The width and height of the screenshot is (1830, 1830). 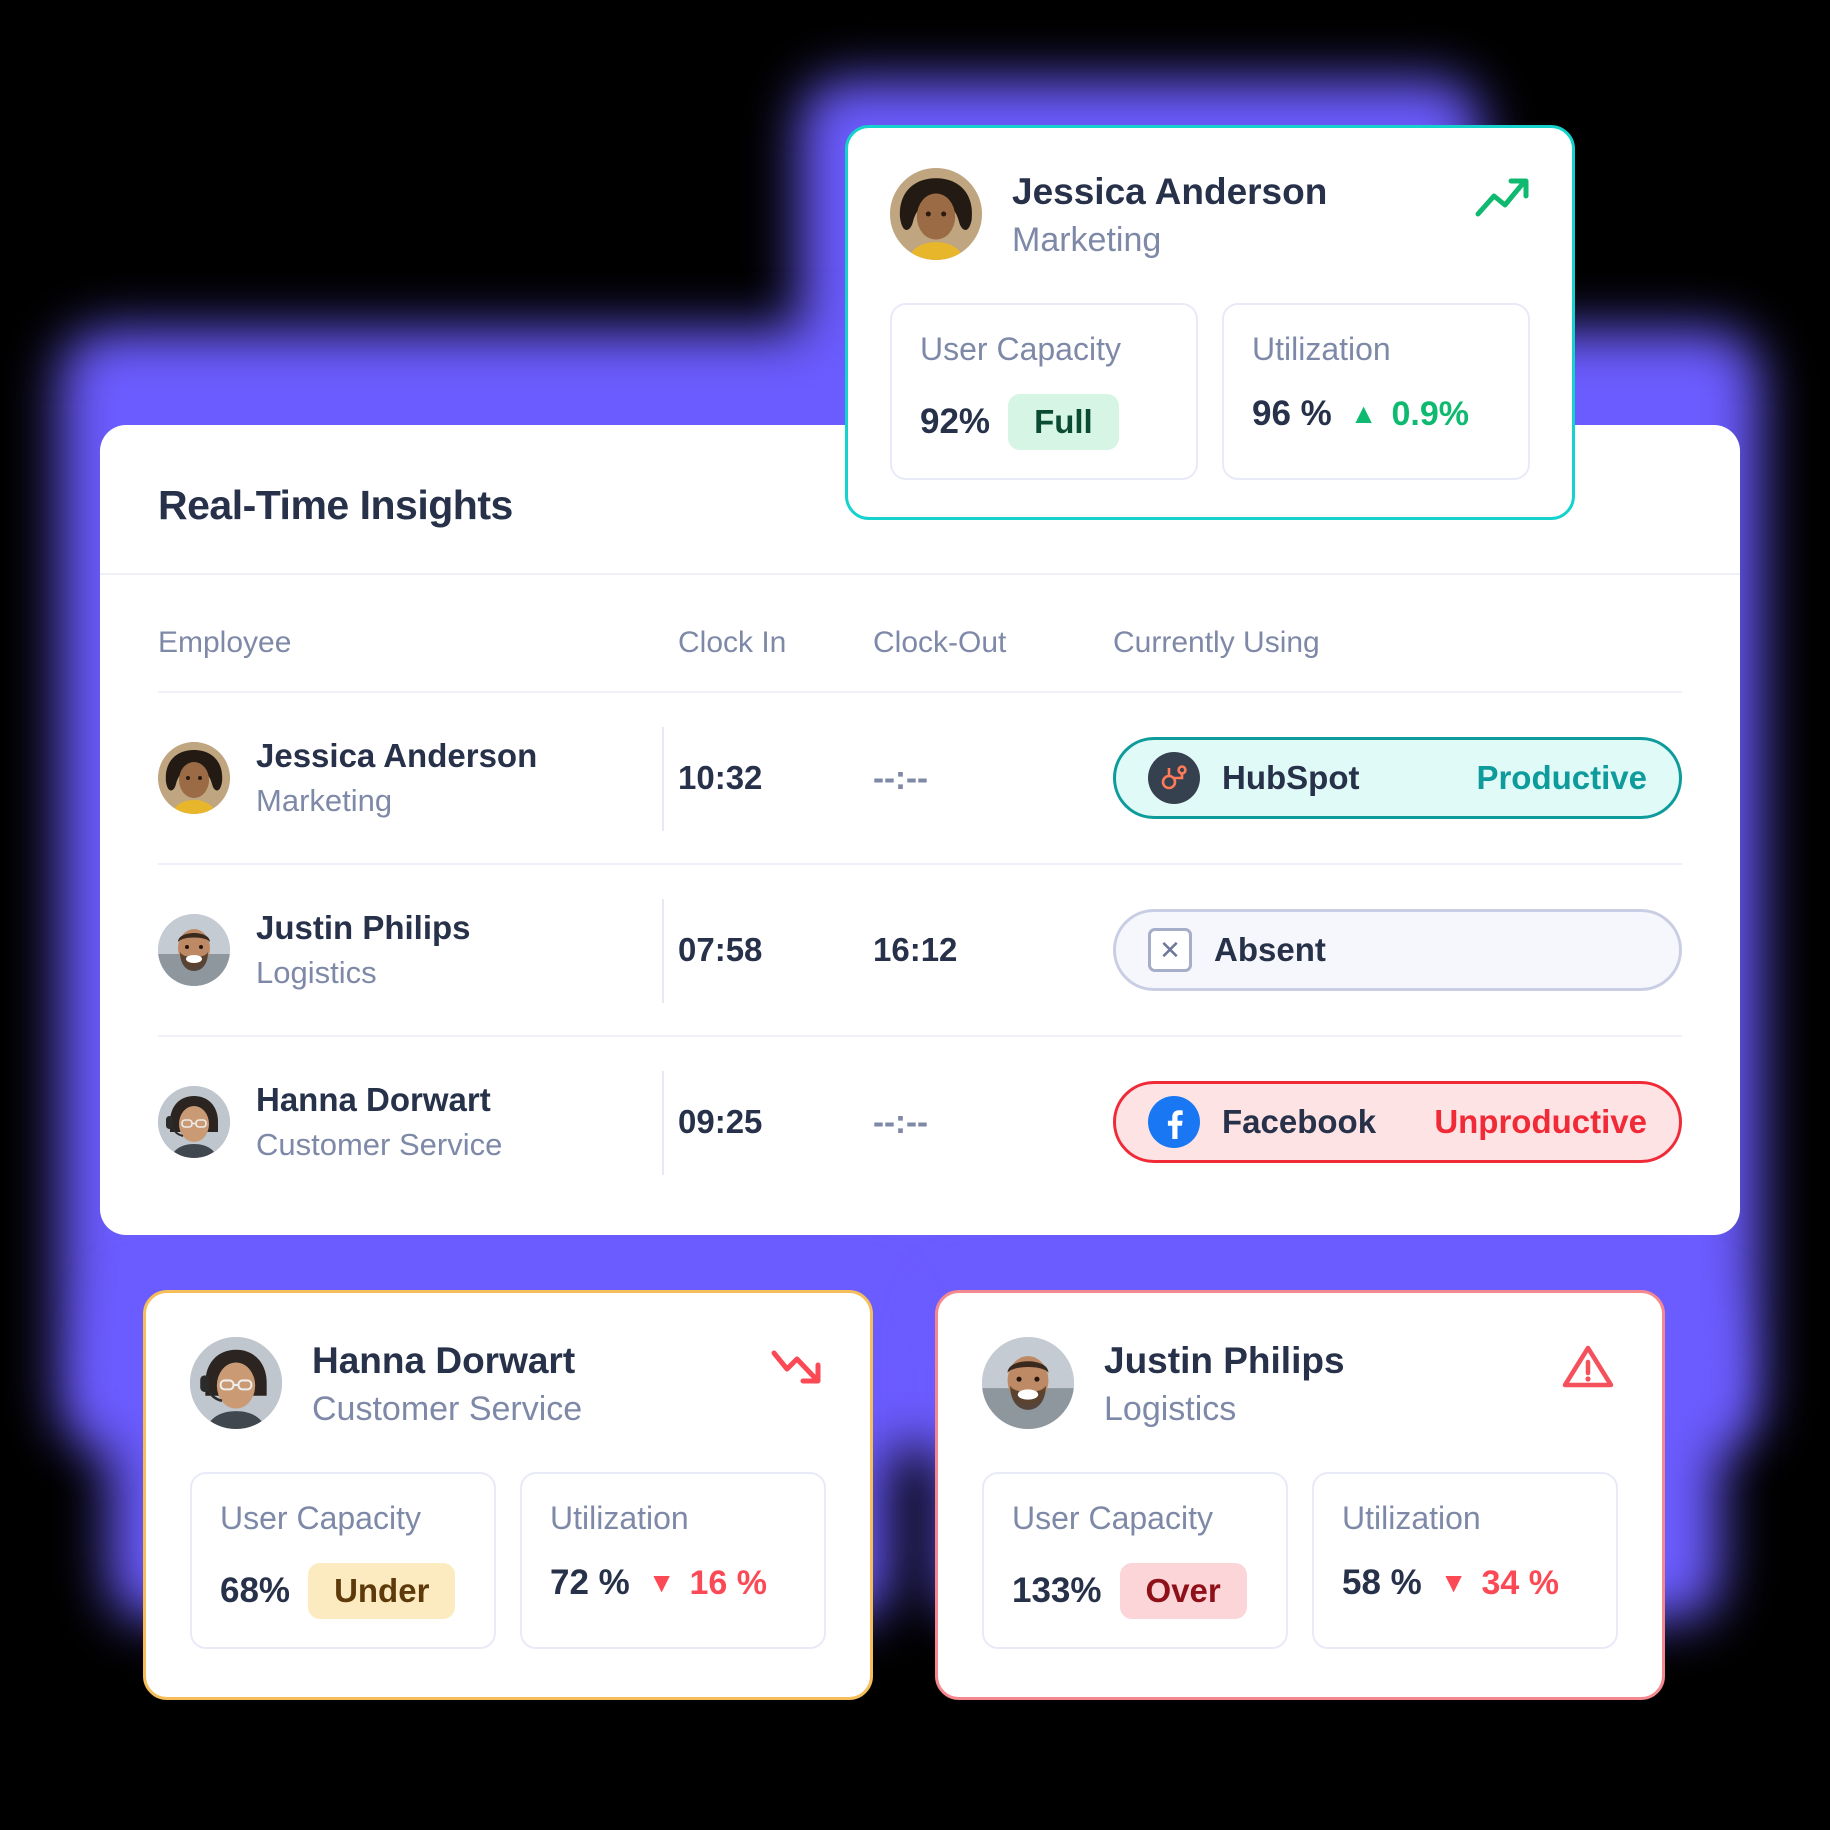 I want to click on profile-card-header: Hanna Dorwart Customer Service, so click(x=508, y=1385).